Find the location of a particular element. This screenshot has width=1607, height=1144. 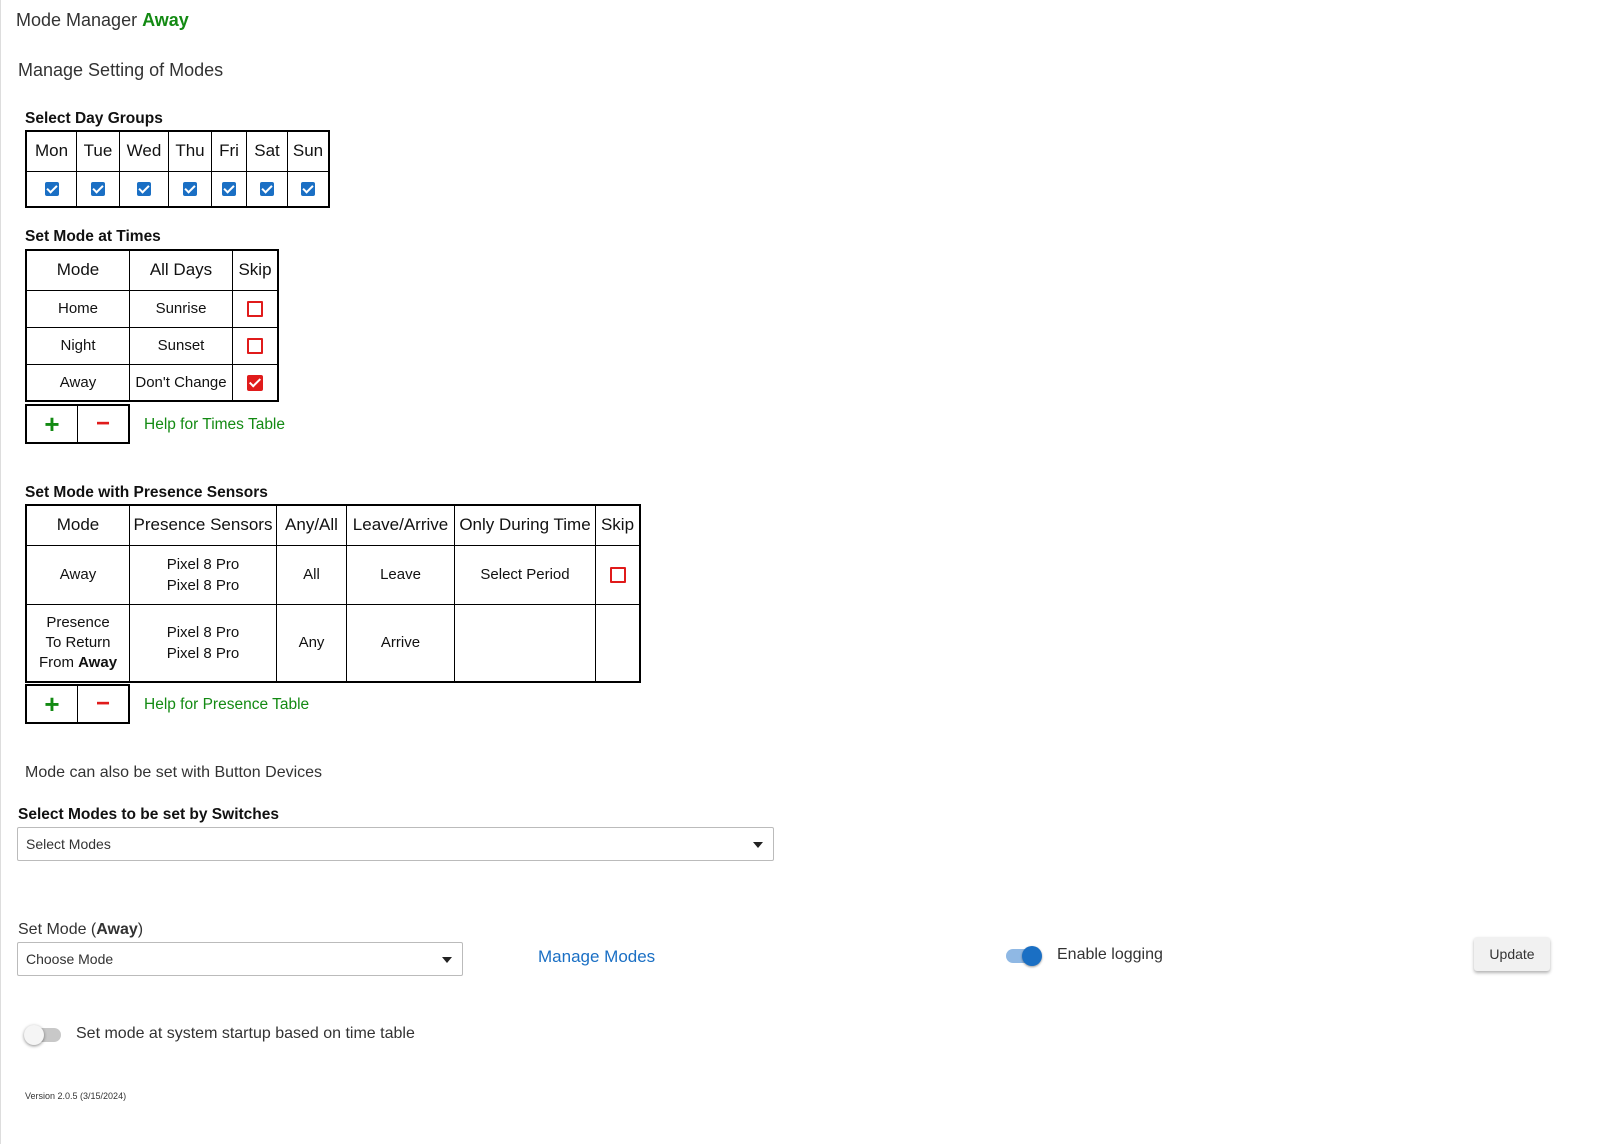

times-row-mode: Home is located at coordinates (77, 308).